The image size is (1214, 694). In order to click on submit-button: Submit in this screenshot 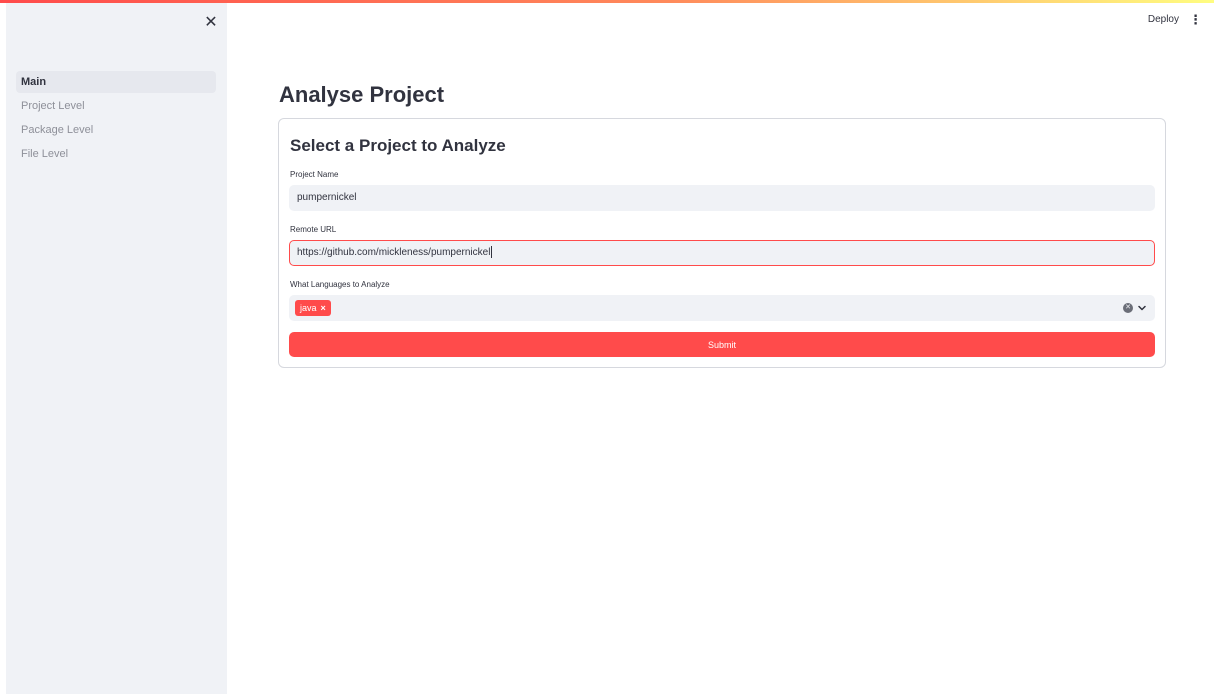, I will do `click(722, 344)`.